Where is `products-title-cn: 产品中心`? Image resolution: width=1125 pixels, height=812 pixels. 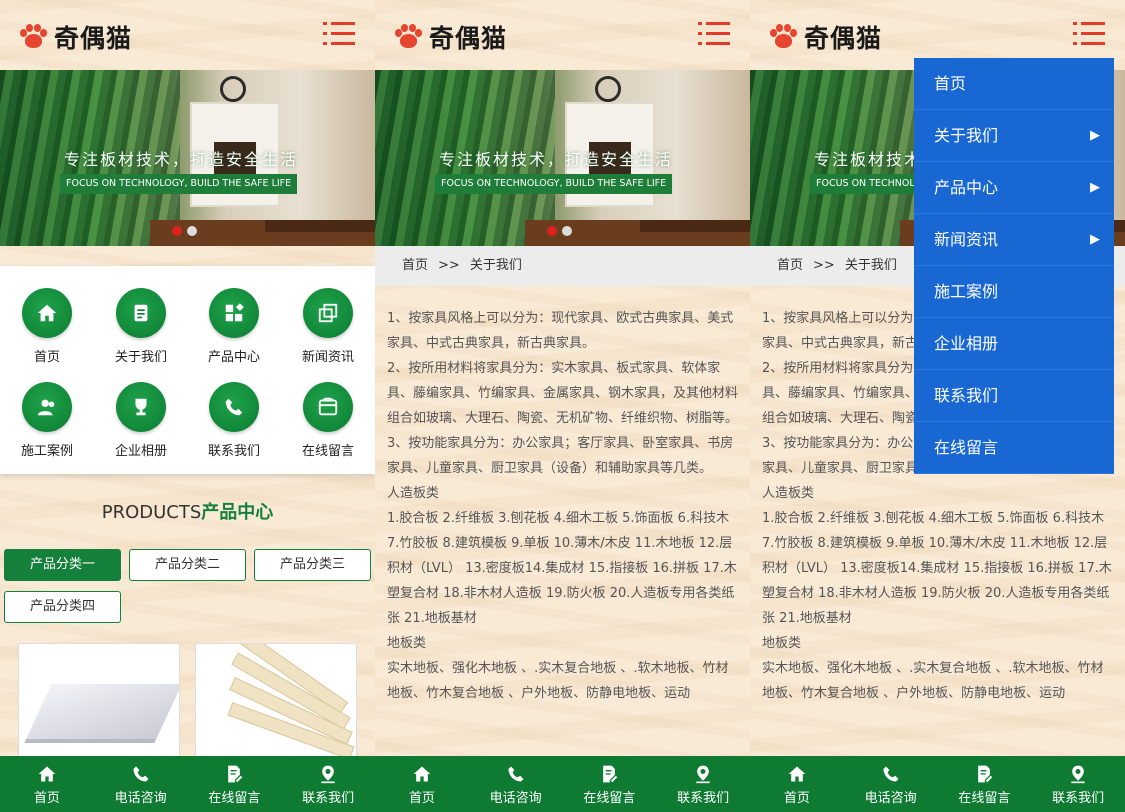
products-title-cn: 产品中心 is located at coordinates (237, 512).